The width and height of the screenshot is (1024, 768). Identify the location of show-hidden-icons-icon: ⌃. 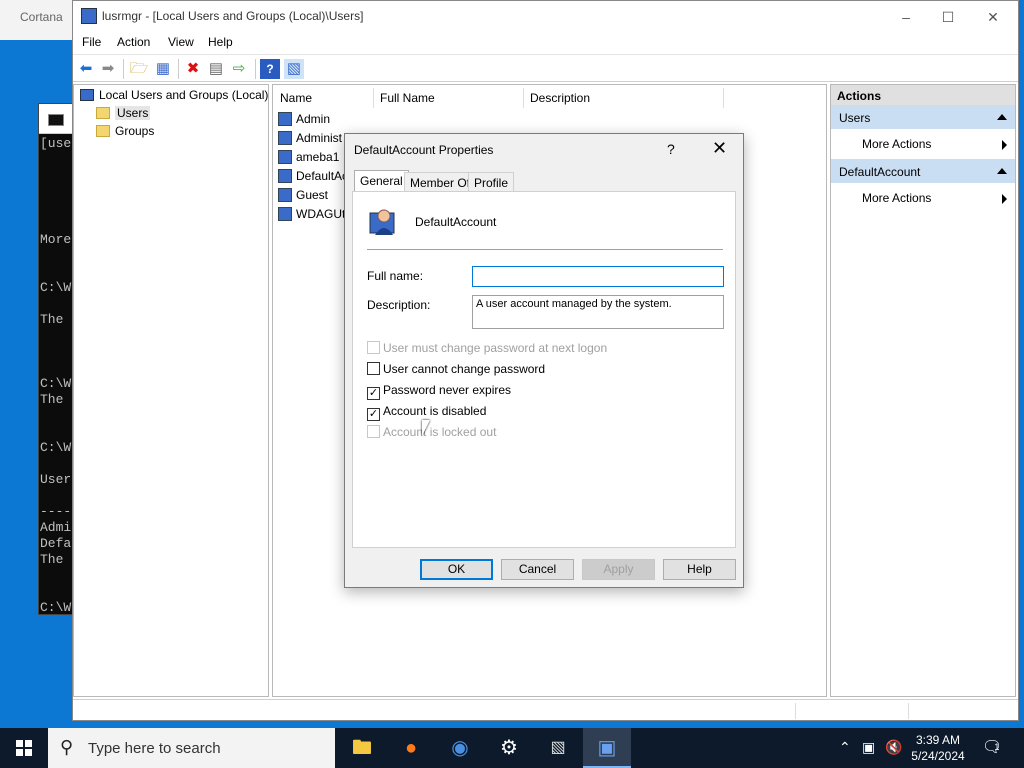
(845, 747).